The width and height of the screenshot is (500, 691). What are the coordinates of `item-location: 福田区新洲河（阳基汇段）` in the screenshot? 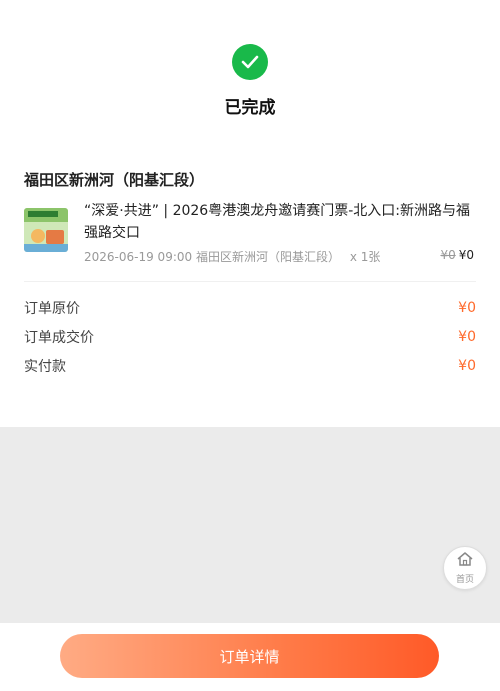 It's located at (267, 257).